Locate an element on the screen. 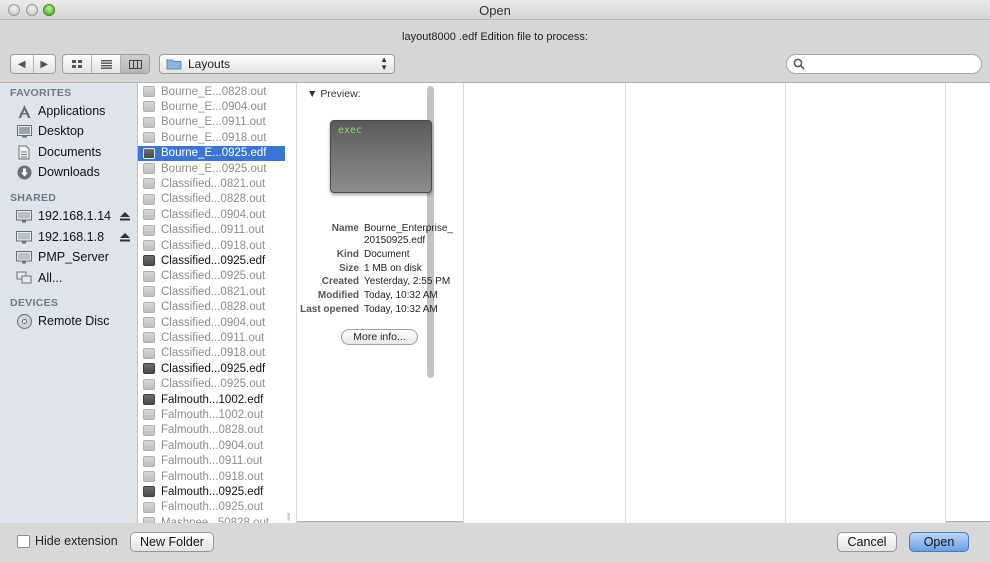 This screenshot has width=990, height=562. disclosure-triangle-icon: ▼ is located at coordinates (312, 94).